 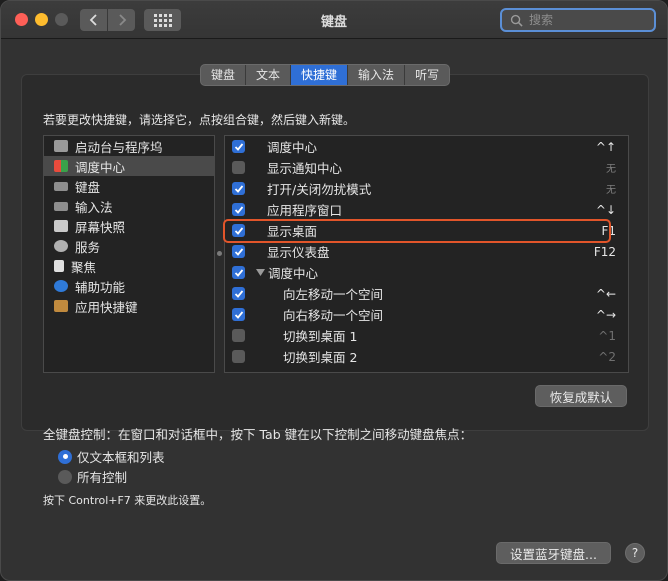 I want to click on category-item-launchpad: 启动台与程序坞, so click(x=129, y=146).